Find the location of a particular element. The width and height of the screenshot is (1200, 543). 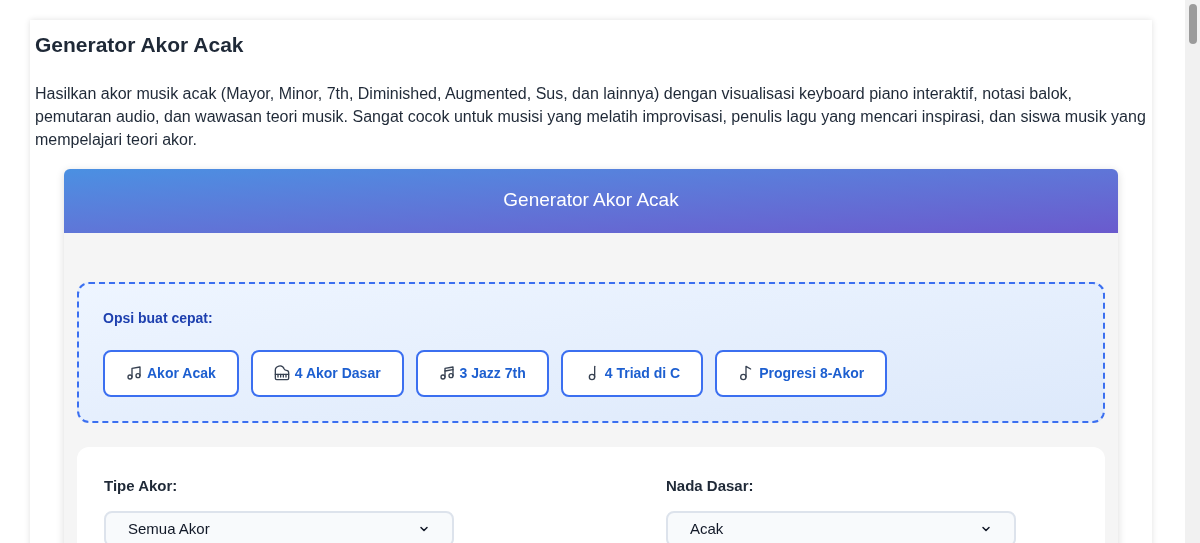

quick-option-button: 4 Triad di C is located at coordinates (632, 373).